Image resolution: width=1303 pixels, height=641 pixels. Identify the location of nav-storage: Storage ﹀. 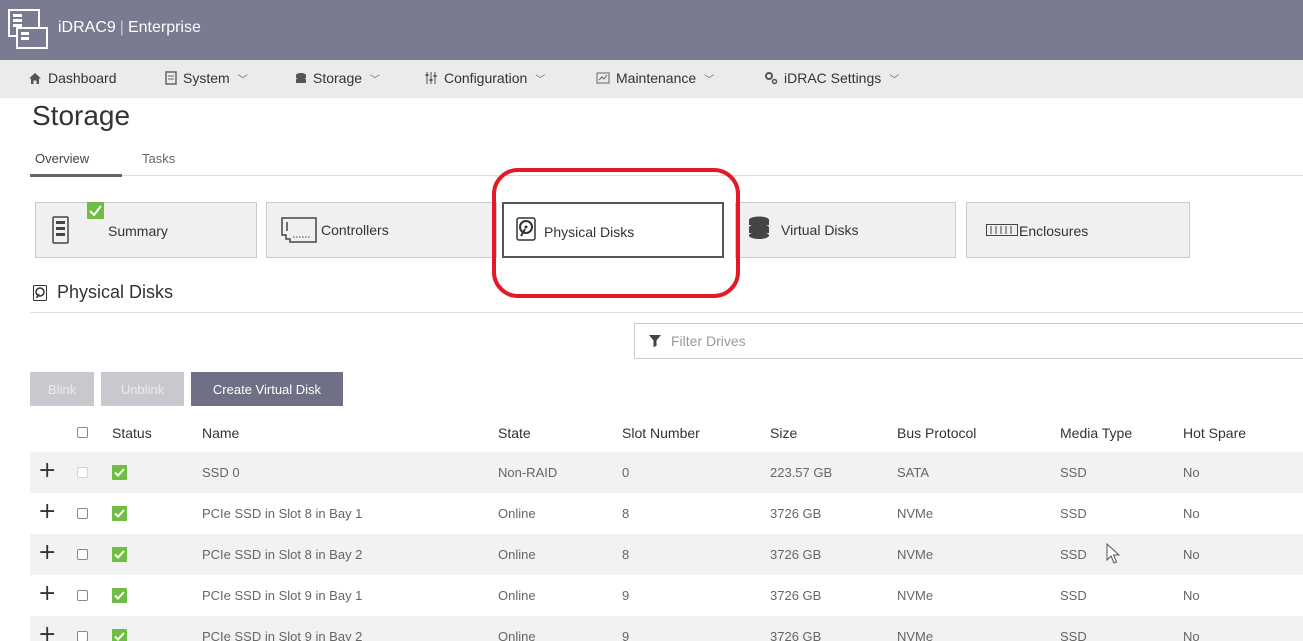
(337, 78).